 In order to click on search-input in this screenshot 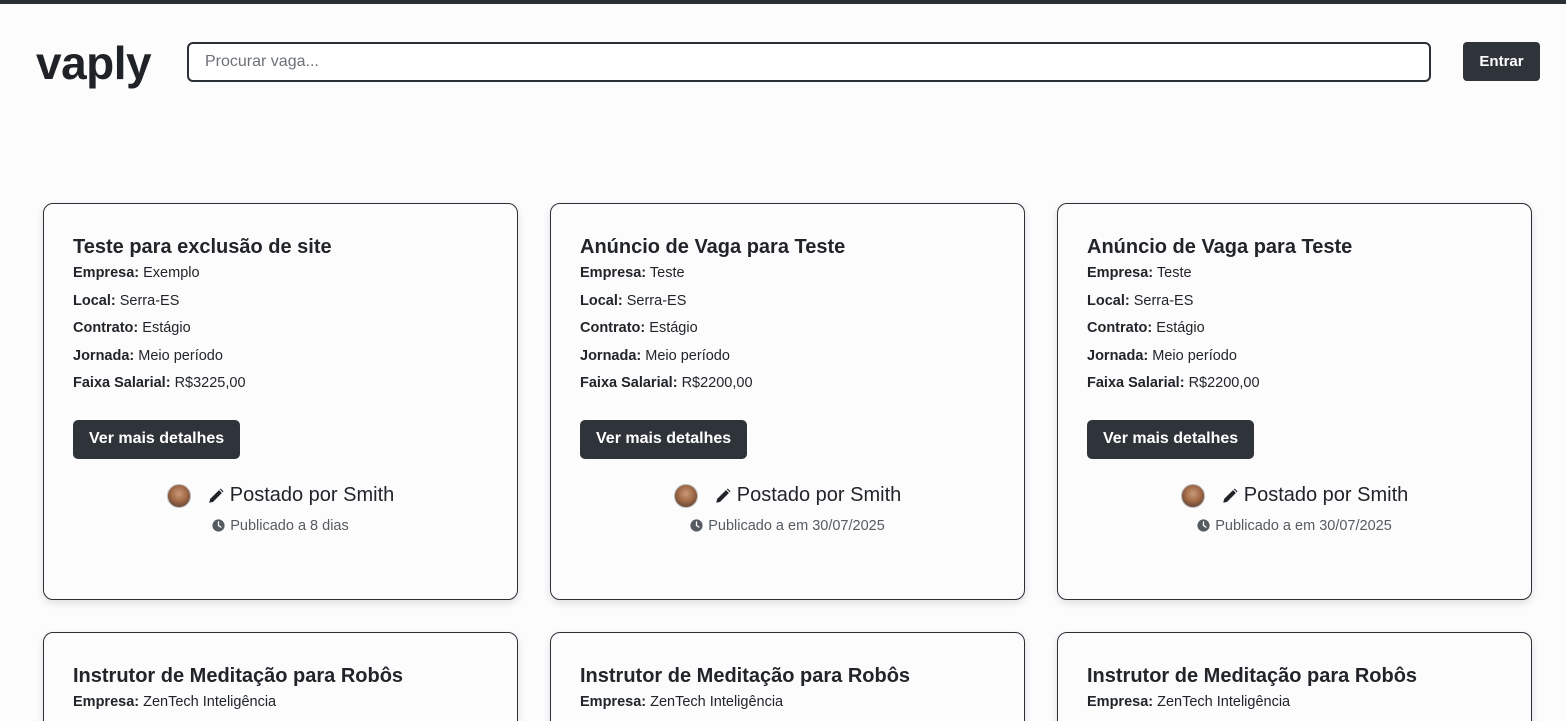, I will do `click(809, 62)`.